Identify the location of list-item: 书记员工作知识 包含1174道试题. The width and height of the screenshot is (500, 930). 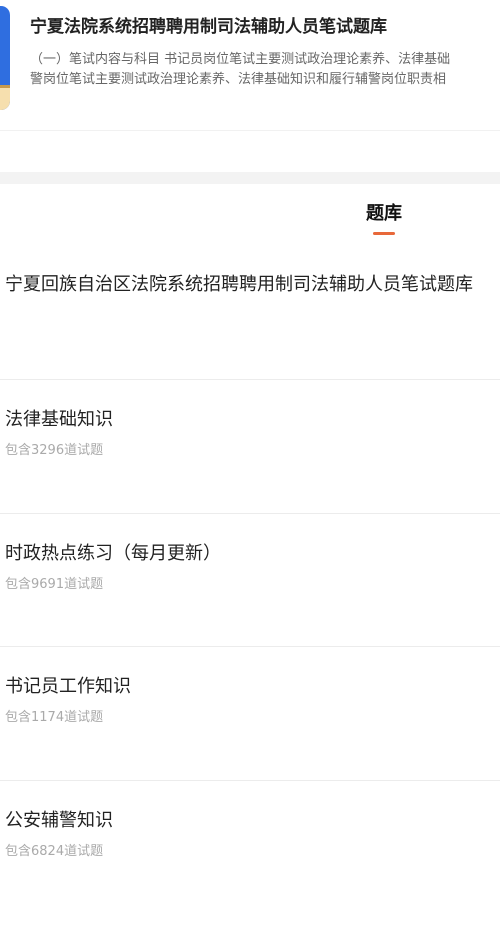
(250, 713).